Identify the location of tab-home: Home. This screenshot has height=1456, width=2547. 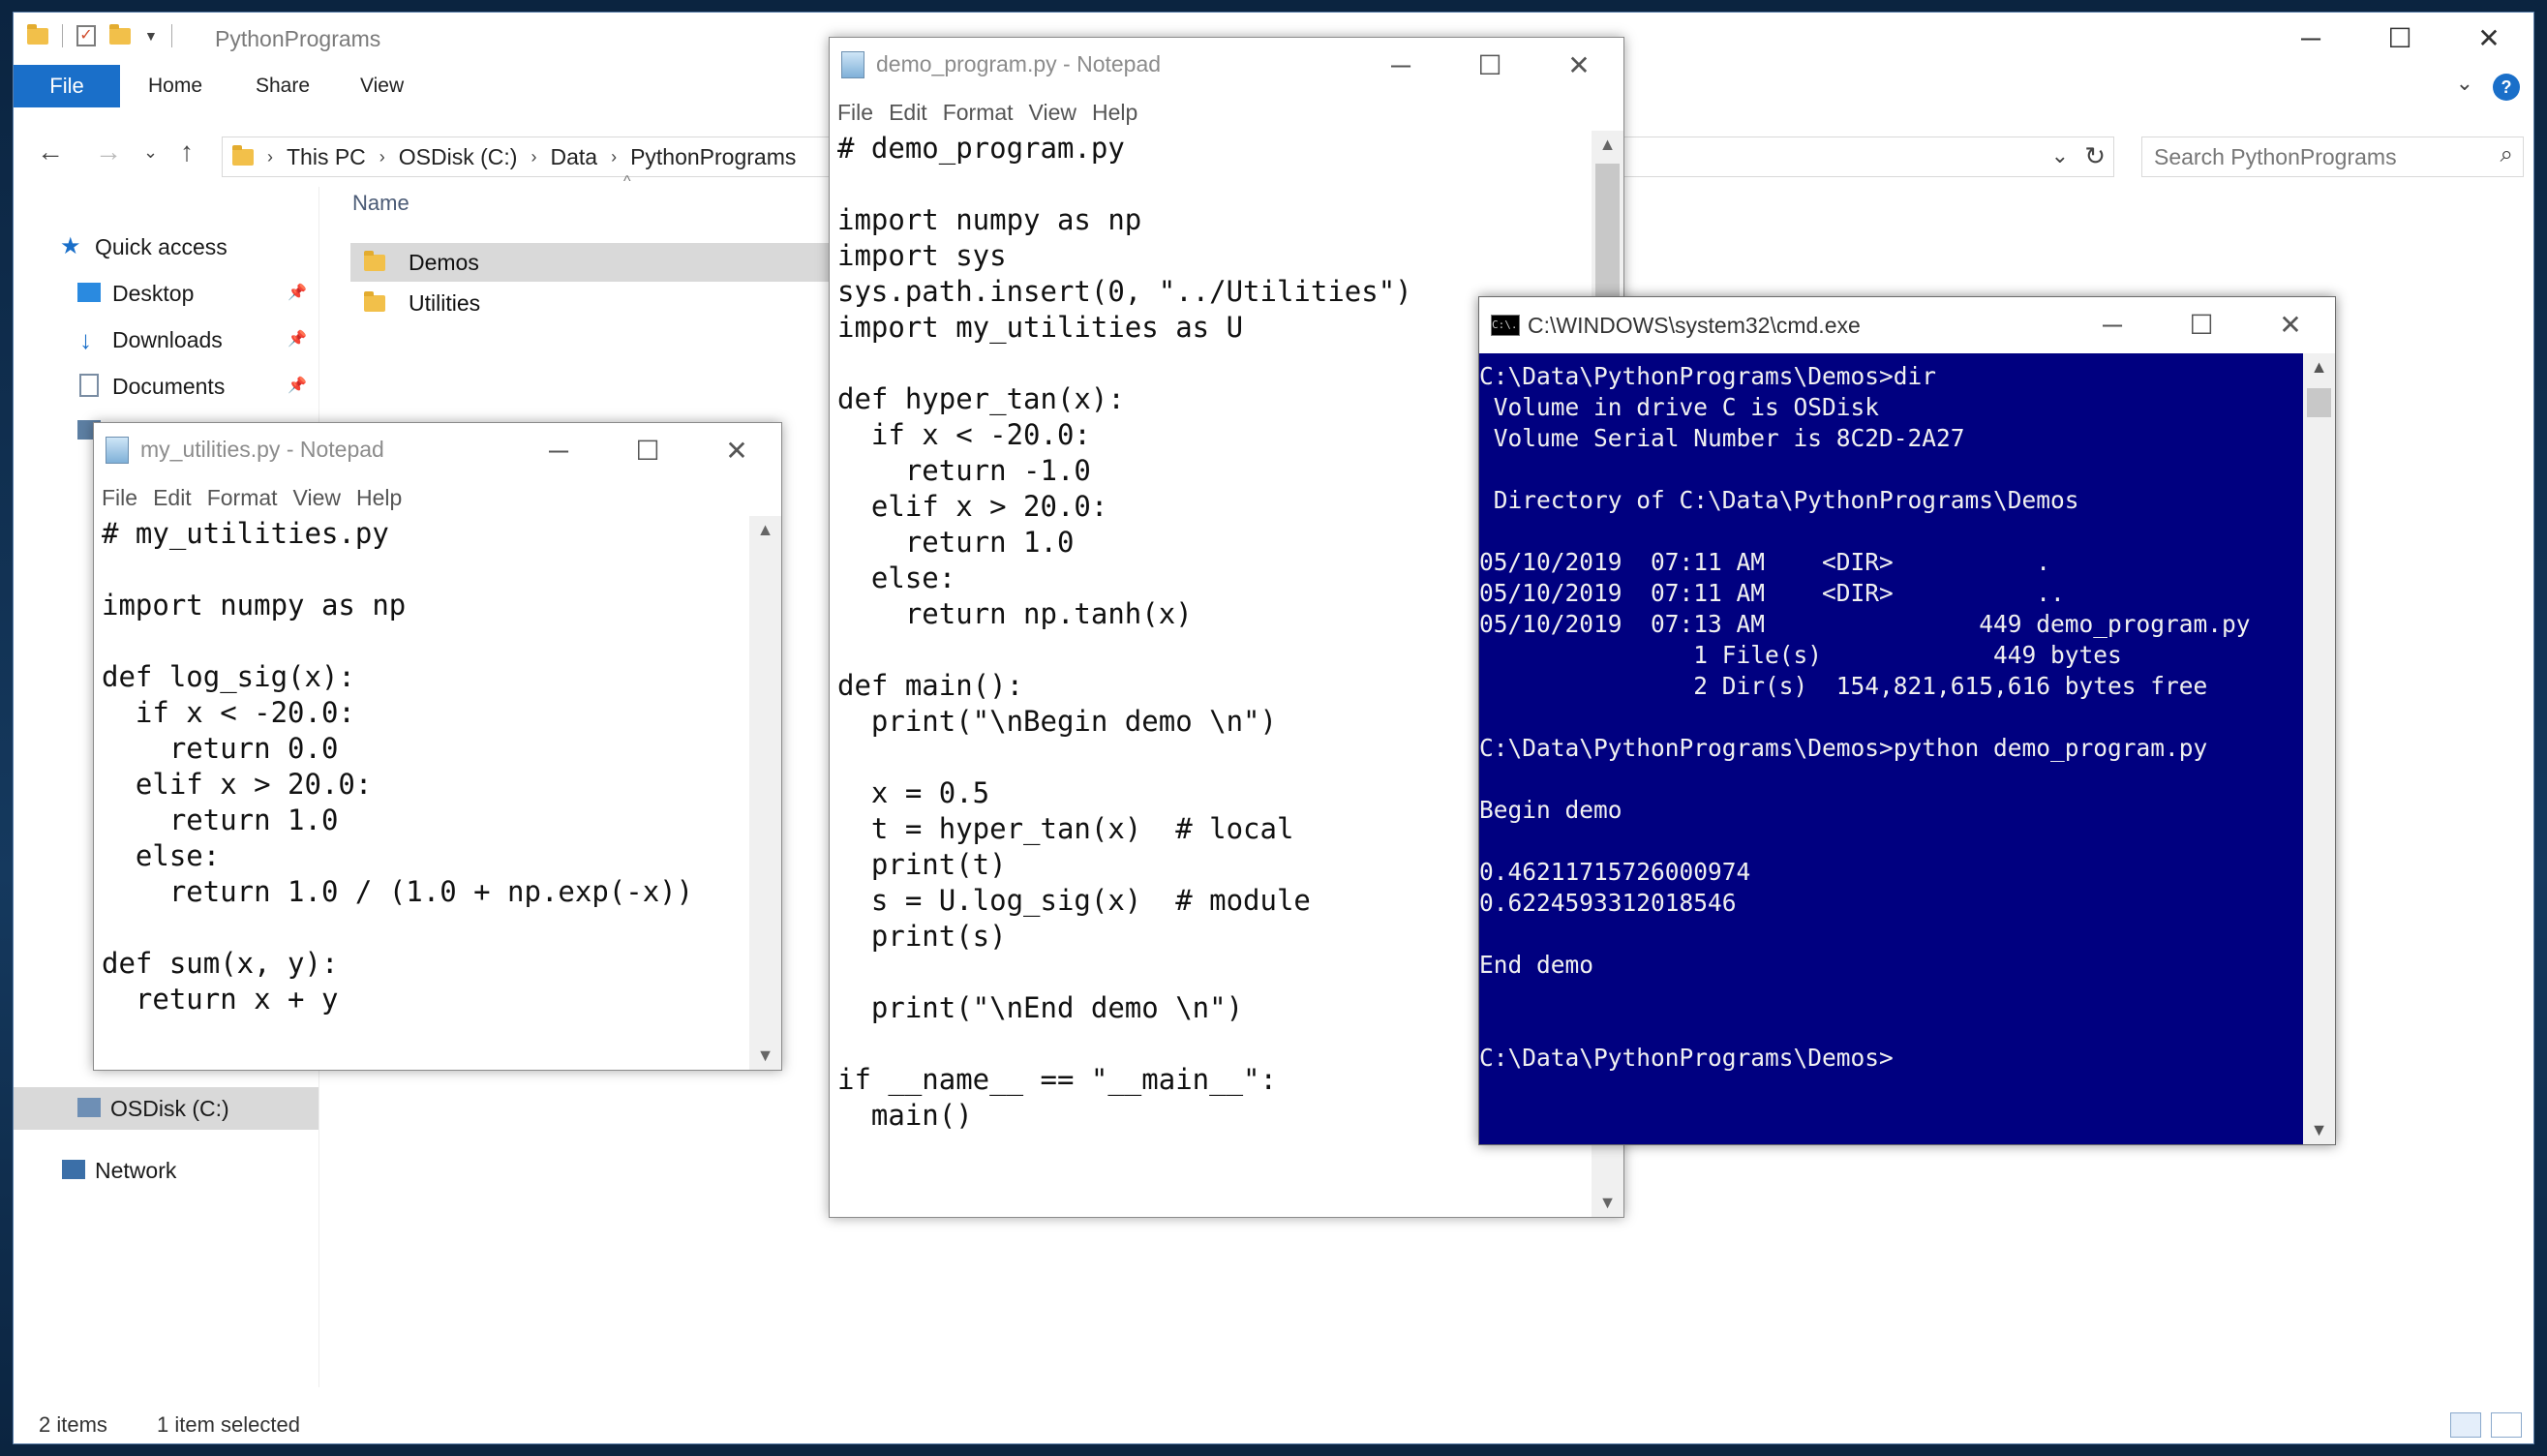
(175, 86).